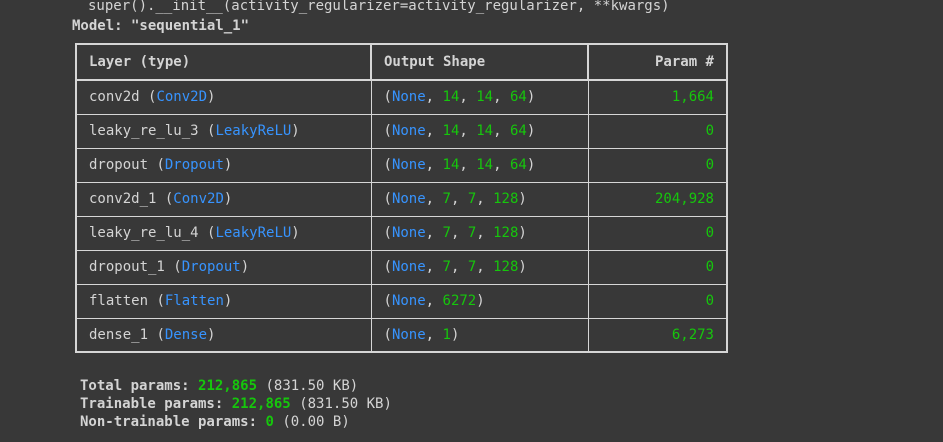  Describe the element at coordinates (144, 233) in the screenshot. I see `layer-name: leaky_re_lu_4` at that location.